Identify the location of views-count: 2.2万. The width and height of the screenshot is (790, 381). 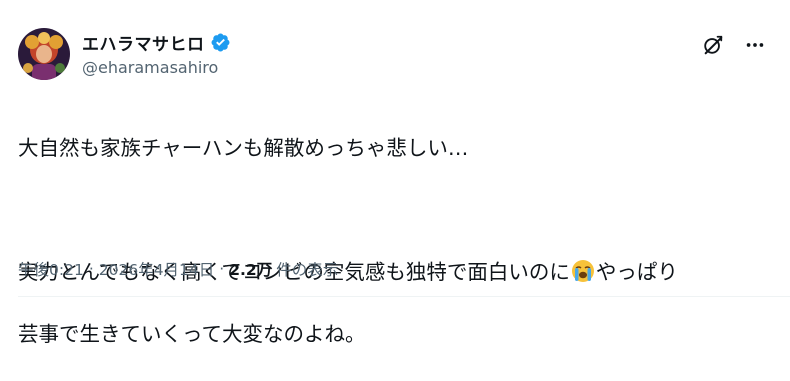
(251, 270).